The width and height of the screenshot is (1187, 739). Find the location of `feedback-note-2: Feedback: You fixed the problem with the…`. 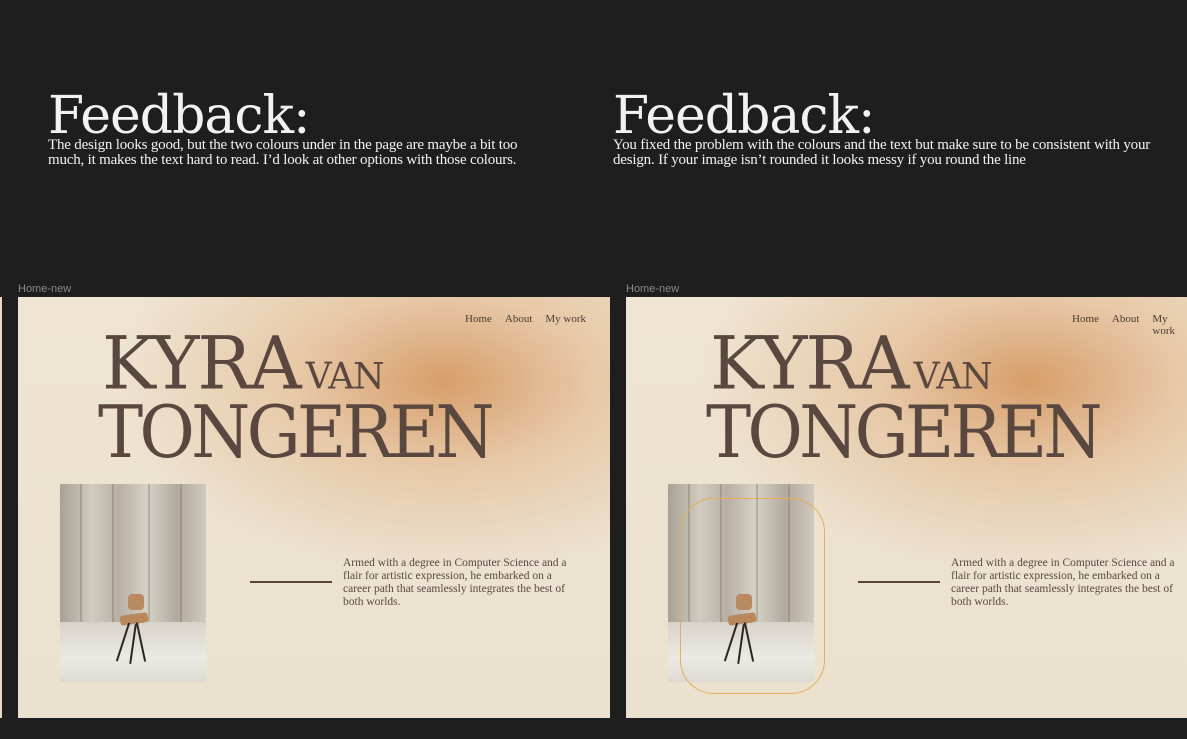

feedback-note-2: Feedback: You fixed the problem with the… is located at coordinates (893, 128).